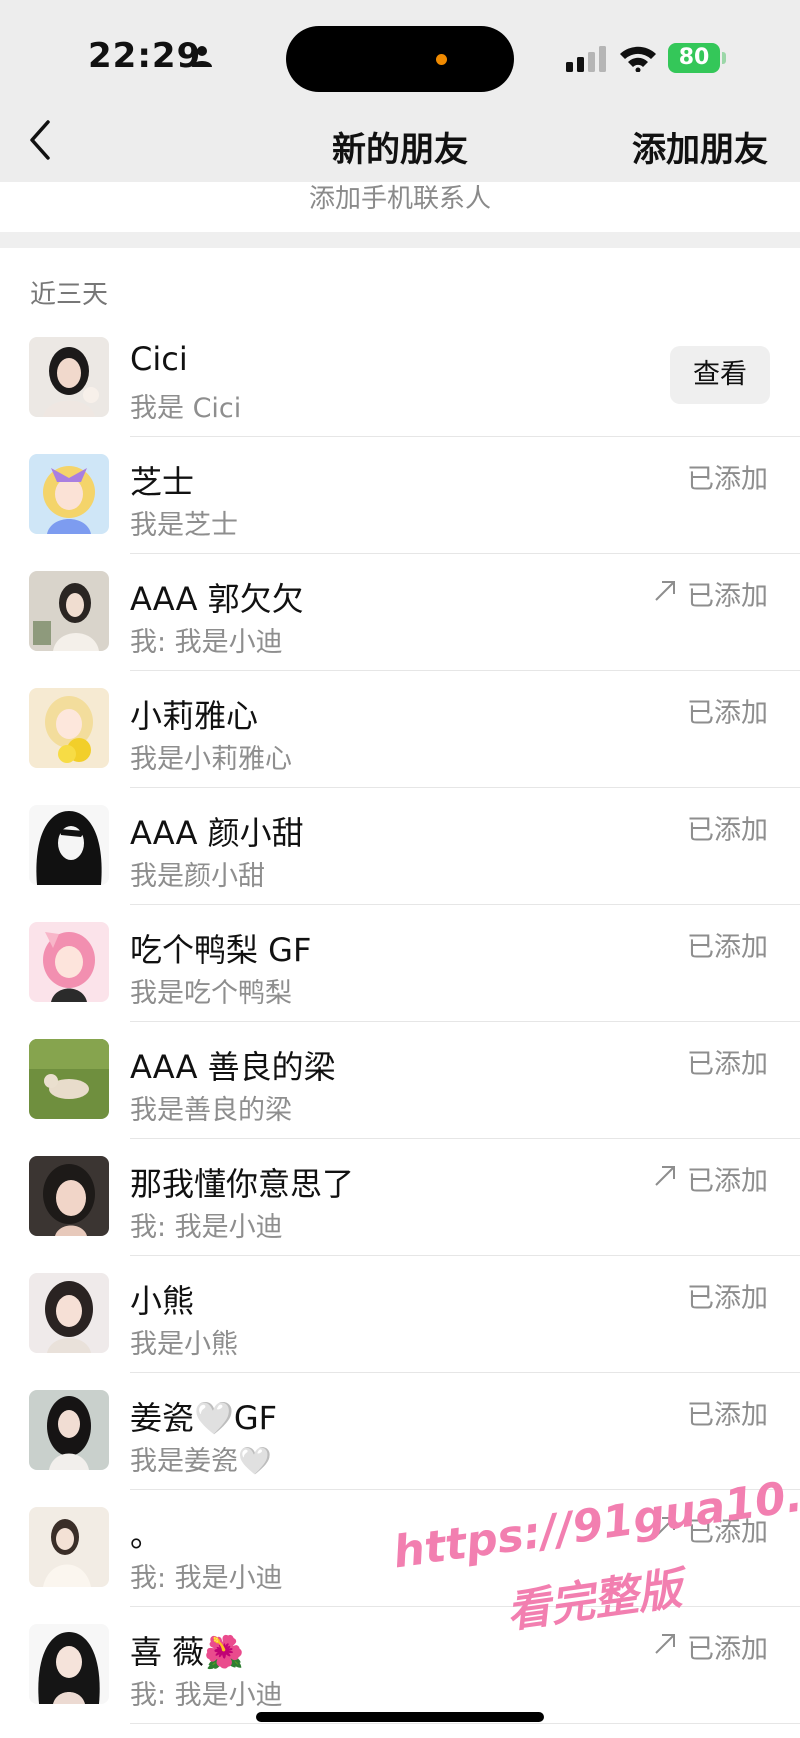 The image size is (800, 1738). Describe the element at coordinates (400, 729) in the screenshot. I see `list-item: 小莉雅心 我是小莉雅心 已添加` at that location.